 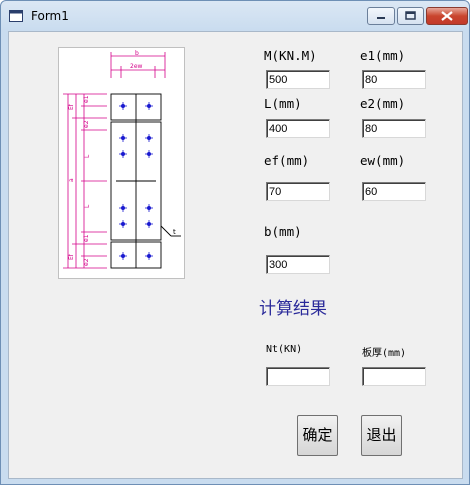 What do you see at coordinates (174, 232) in the screenshot?
I see `dim-t-label: t` at bounding box center [174, 232].